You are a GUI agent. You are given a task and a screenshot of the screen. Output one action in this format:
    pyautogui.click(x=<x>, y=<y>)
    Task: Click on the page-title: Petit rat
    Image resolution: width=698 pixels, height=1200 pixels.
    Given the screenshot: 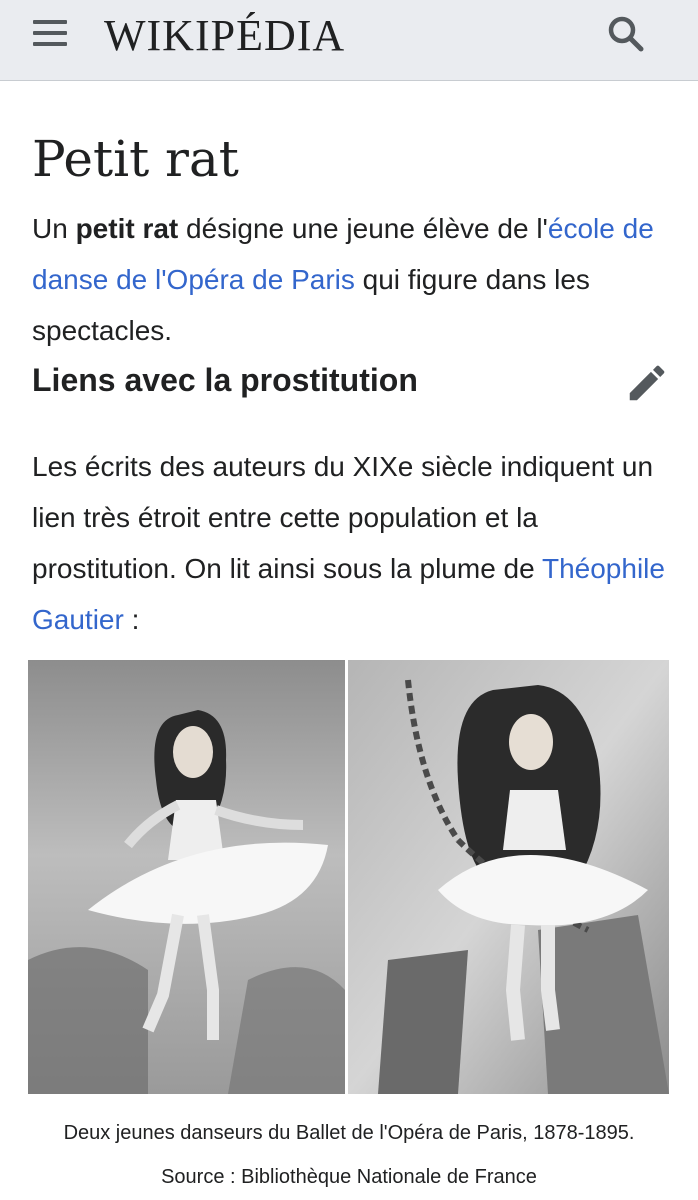 What is the action you would take?
    pyautogui.click(x=135, y=159)
    